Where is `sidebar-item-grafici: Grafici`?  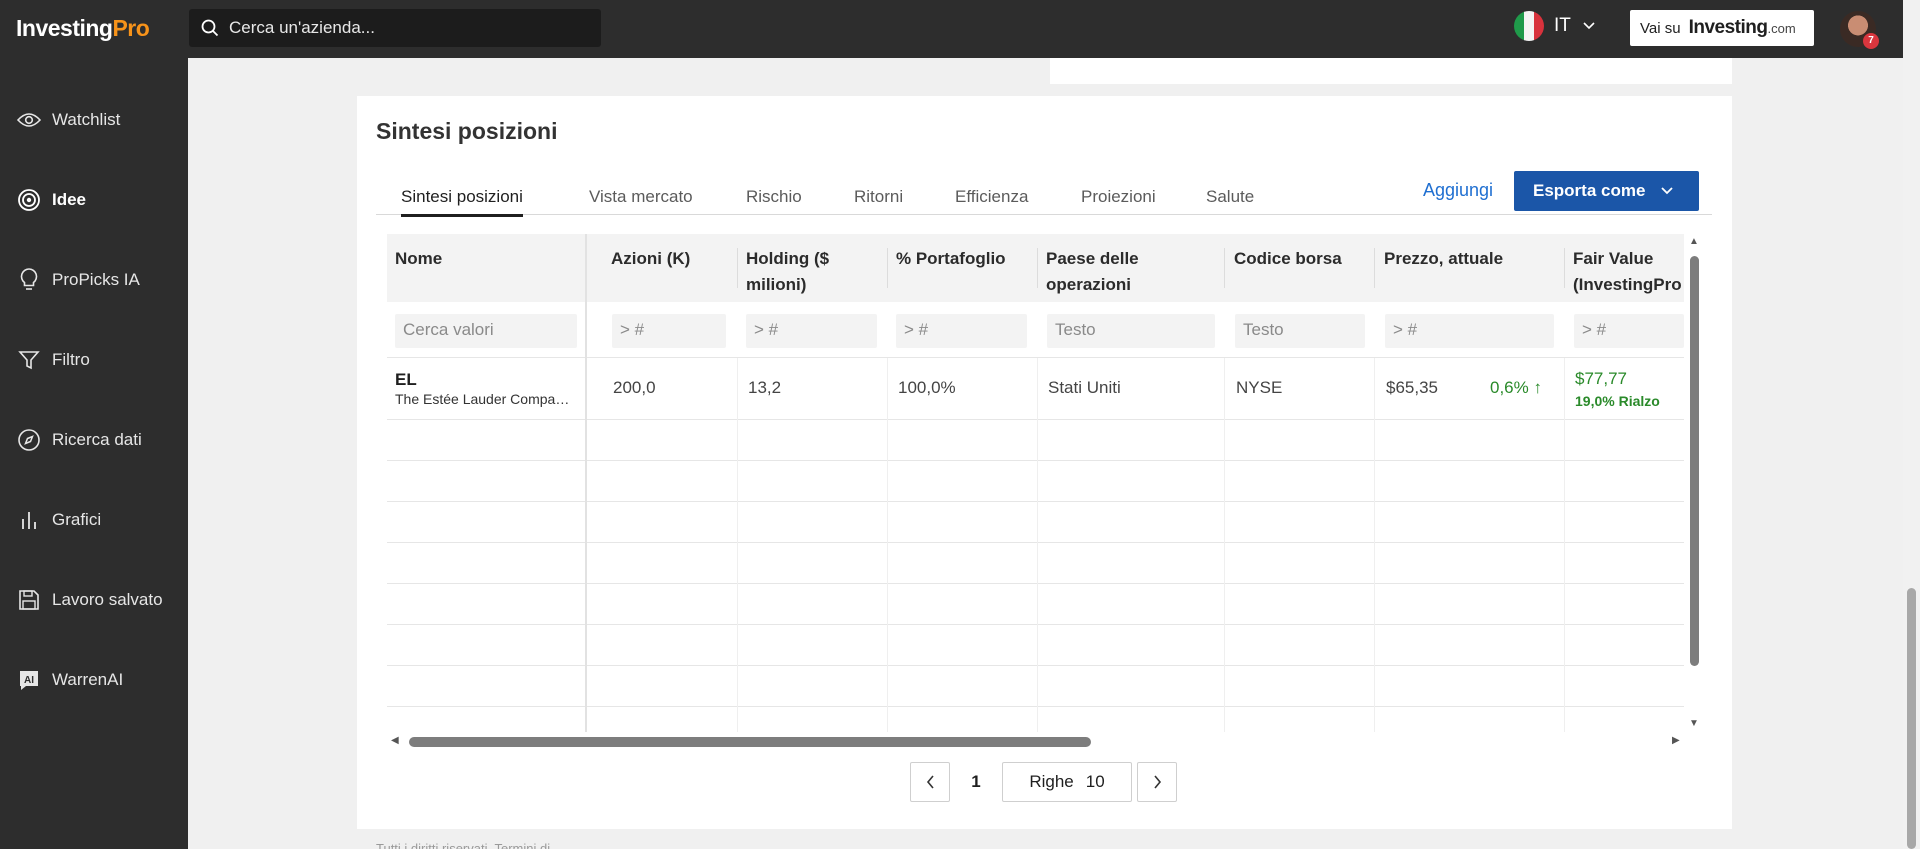
sidebar-item-grafici: Grafici is located at coordinates (58, 520).